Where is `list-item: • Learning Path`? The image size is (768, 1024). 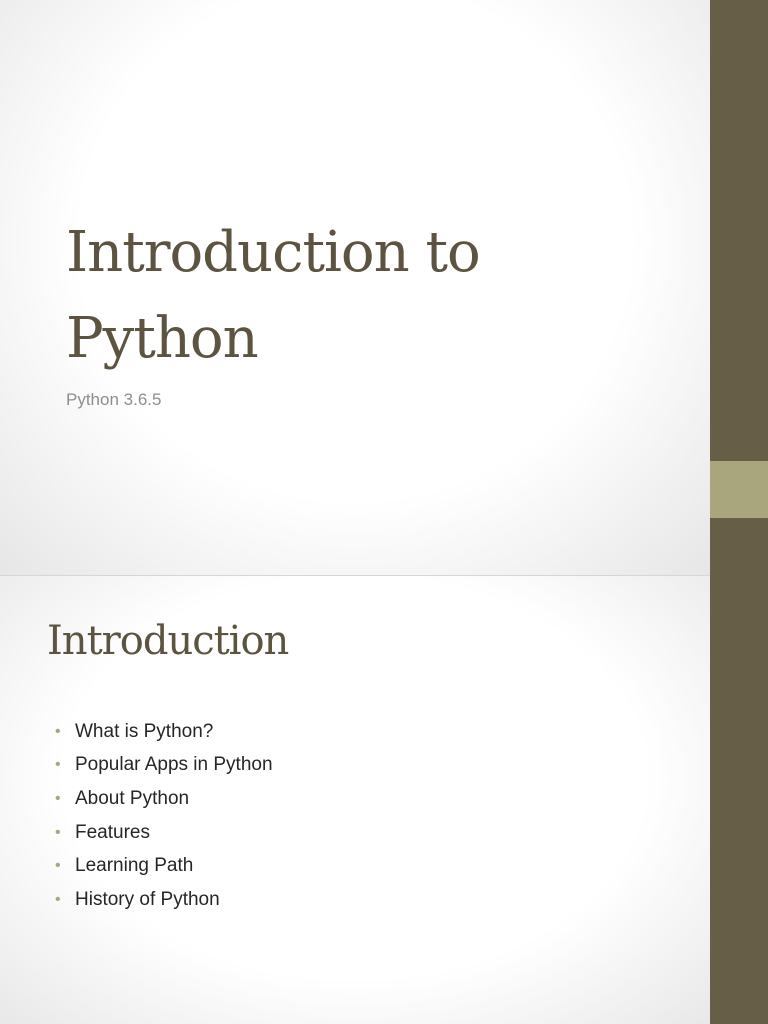 list-item: • Learning Path is located at coordinates (164, 866).